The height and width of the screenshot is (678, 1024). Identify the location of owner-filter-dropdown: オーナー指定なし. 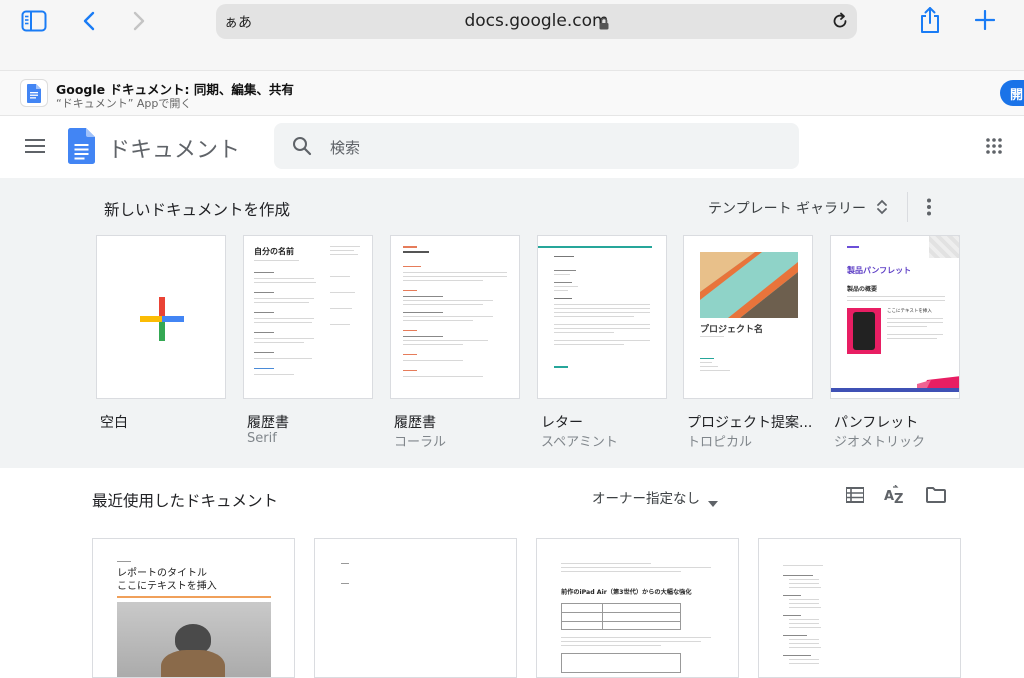
(646, 497).